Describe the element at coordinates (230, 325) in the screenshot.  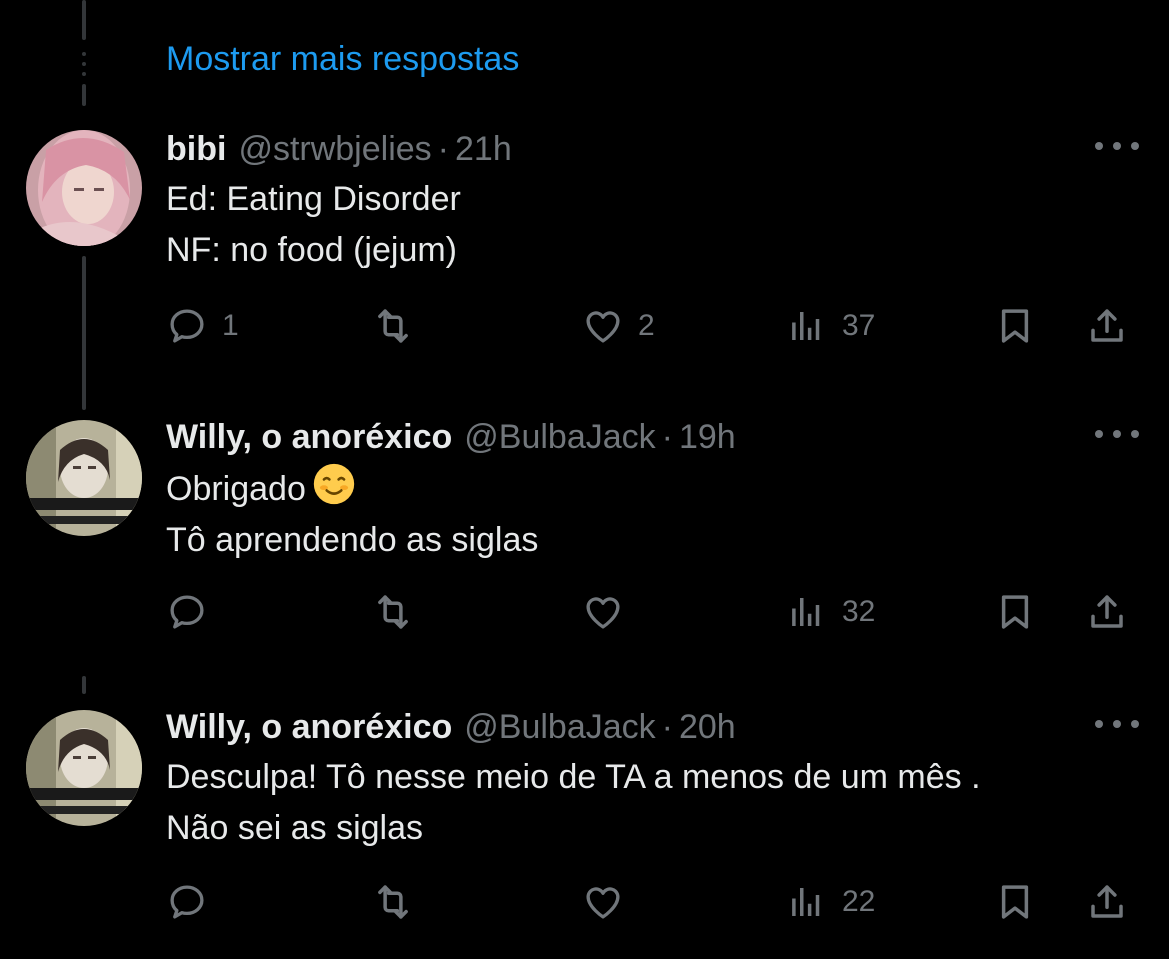
I see `reply-count: 1` at that location.